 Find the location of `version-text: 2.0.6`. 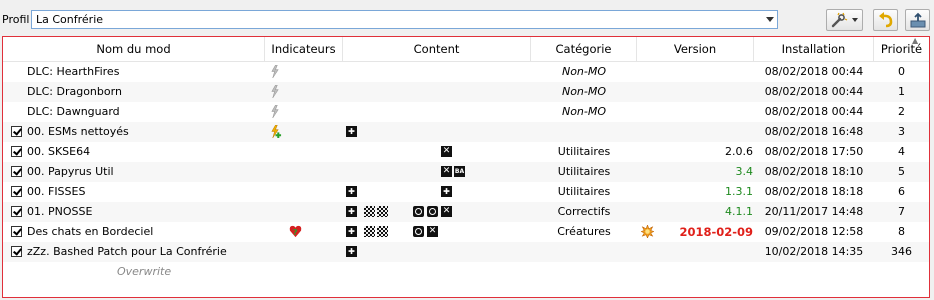

version-text: 2.0.6 is located at coordinates (739, 151).